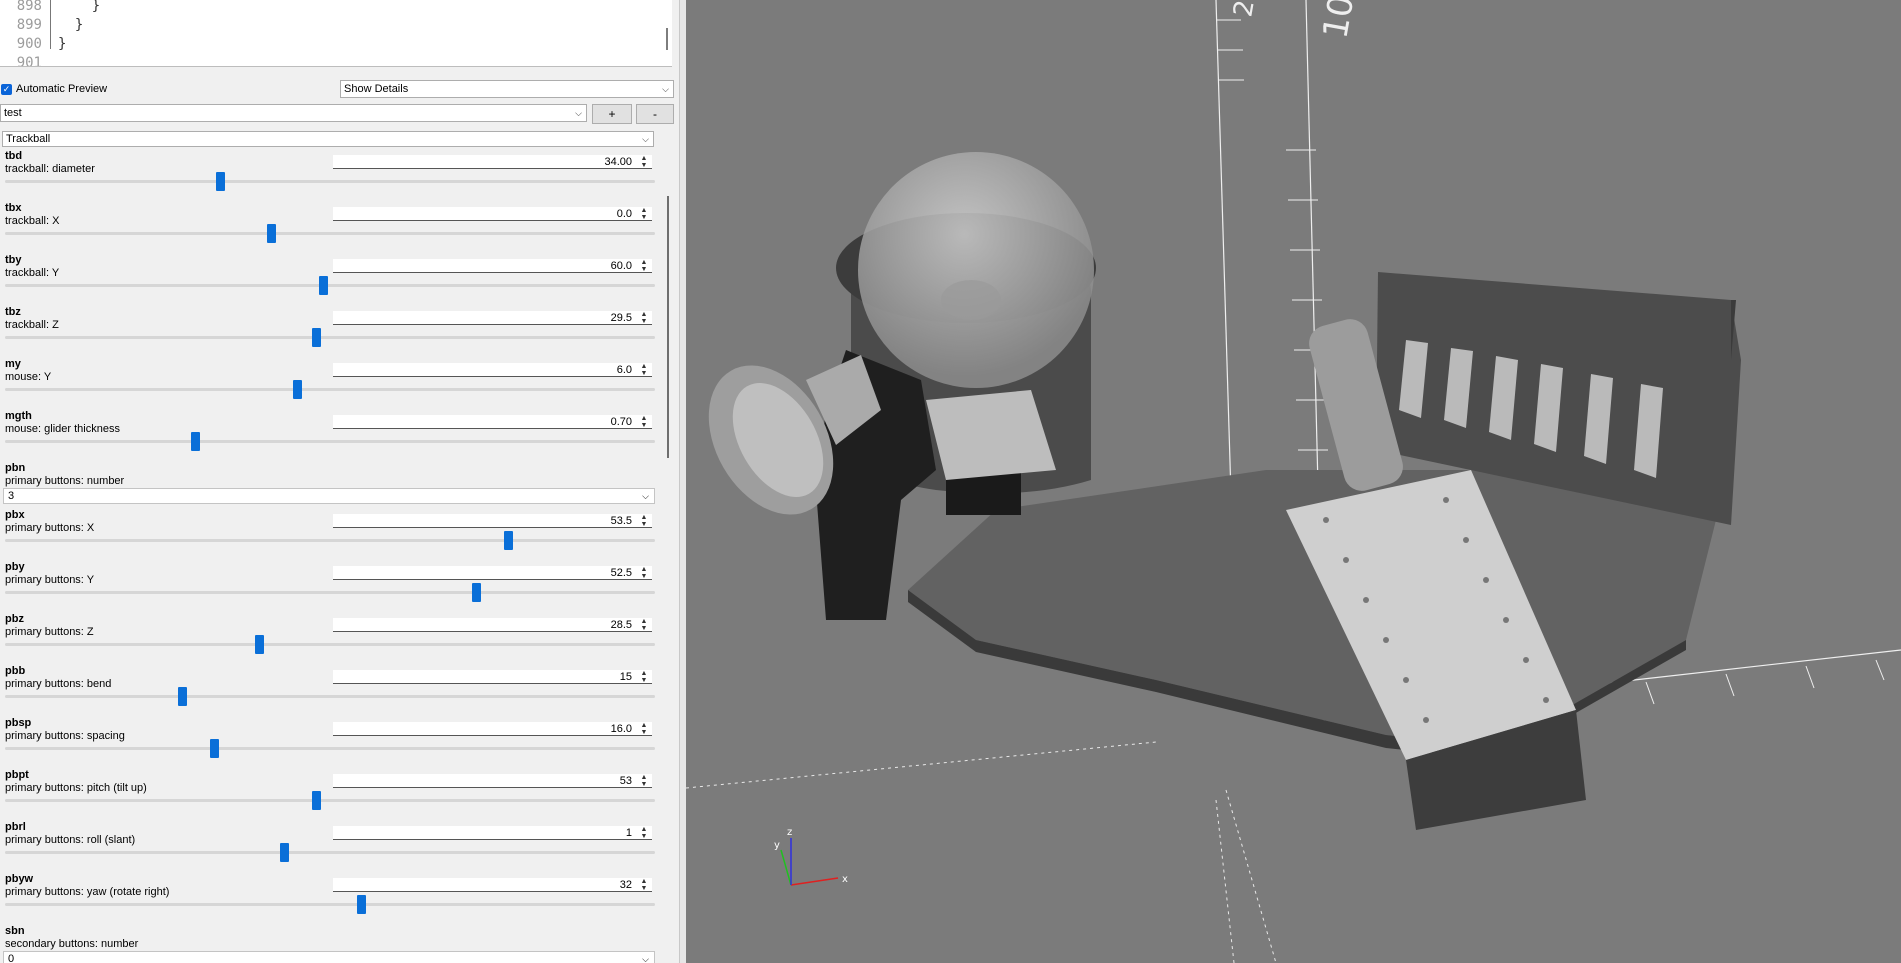  I want to click on details-select: Show Details ⌵, so click(507, 89).